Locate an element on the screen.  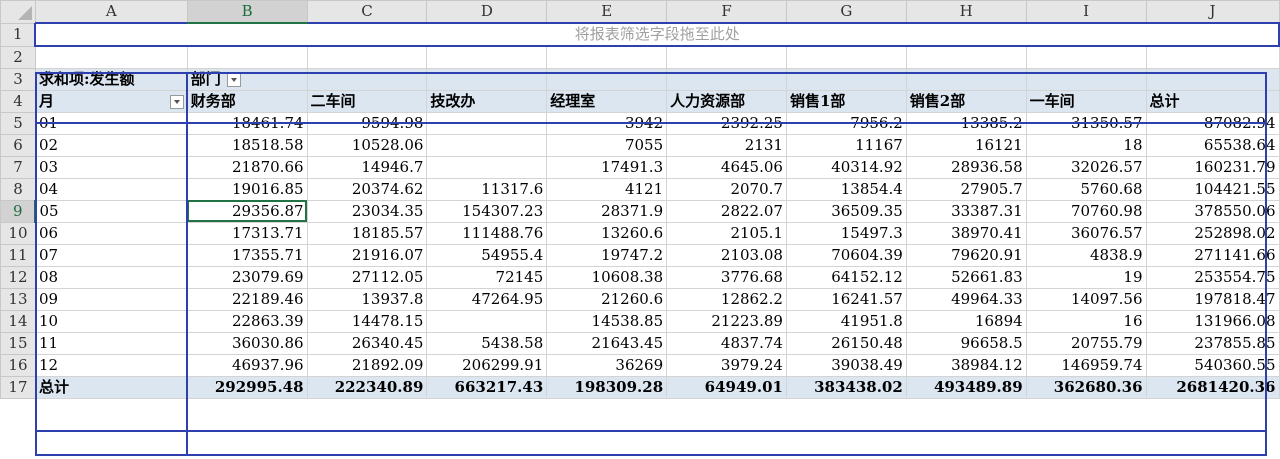
pivot-grand-total-cell: 222340.89 is located at coordinates (367, 387).